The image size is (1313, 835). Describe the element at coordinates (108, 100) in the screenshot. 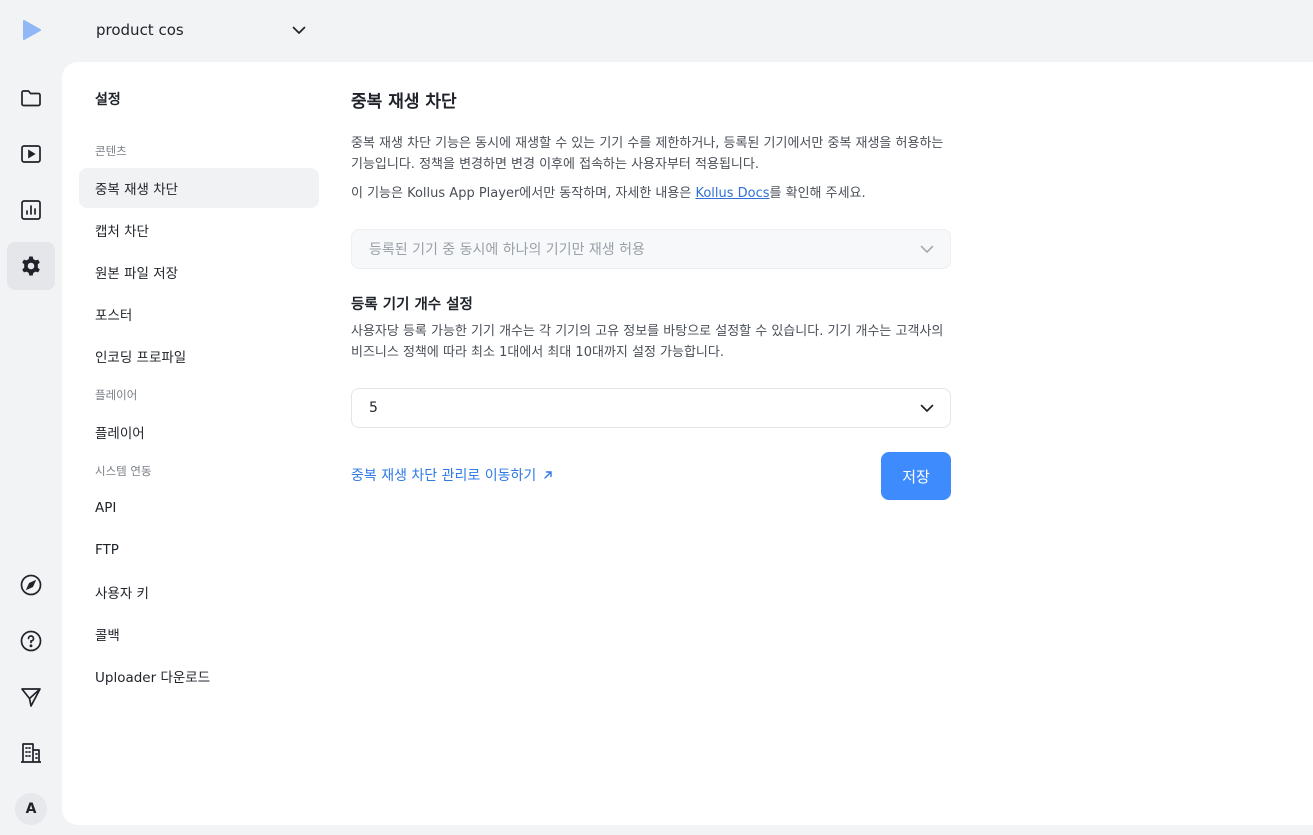

I see `settings-nav-title: 설정` at that location.